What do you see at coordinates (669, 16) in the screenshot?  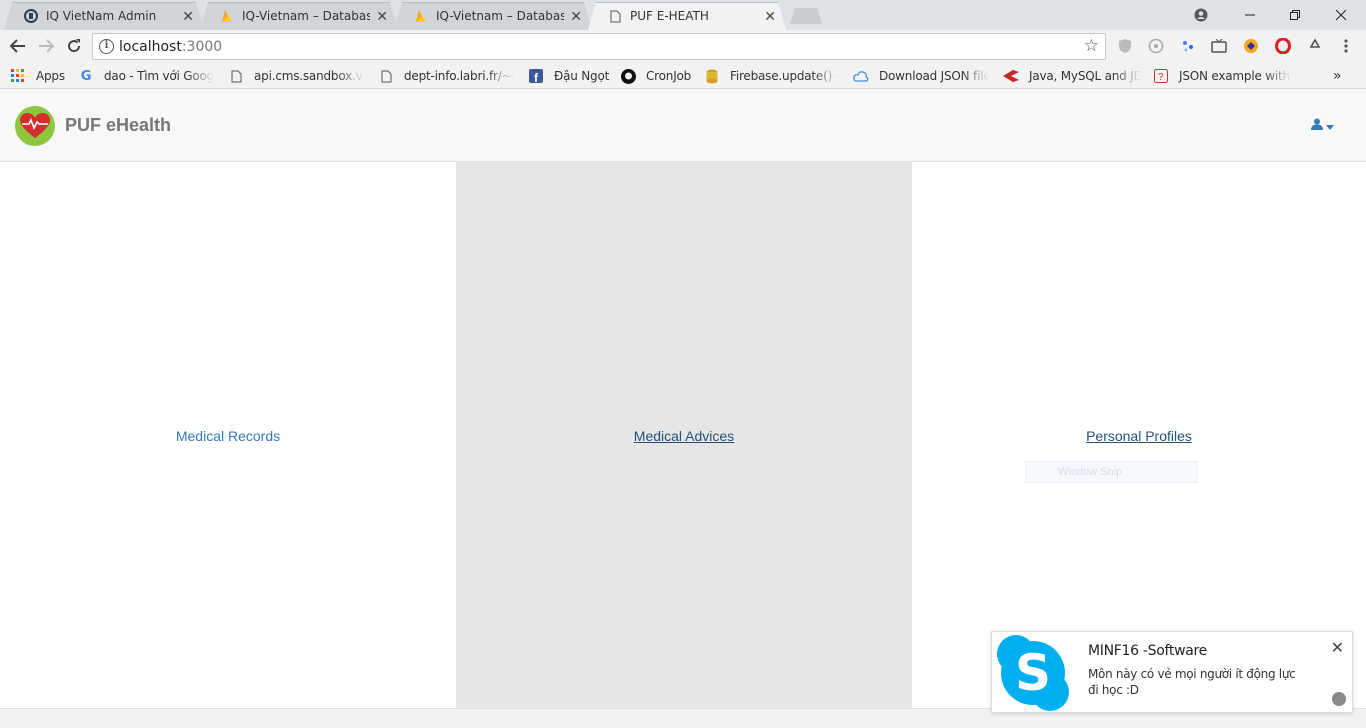 I see `tab-title: PUF E-HEATH` at bounding box center [669, 16].